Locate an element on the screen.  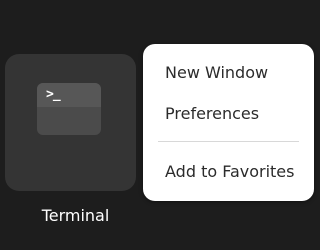
menu-item-add-to-favorites: Add to Favorites is located at coordinates (228, 172).